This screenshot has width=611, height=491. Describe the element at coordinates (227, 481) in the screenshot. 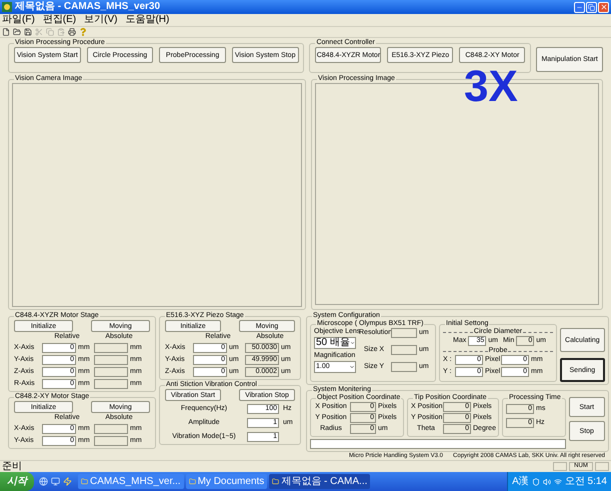

I see `taskbar-button: My Documents` at that location.